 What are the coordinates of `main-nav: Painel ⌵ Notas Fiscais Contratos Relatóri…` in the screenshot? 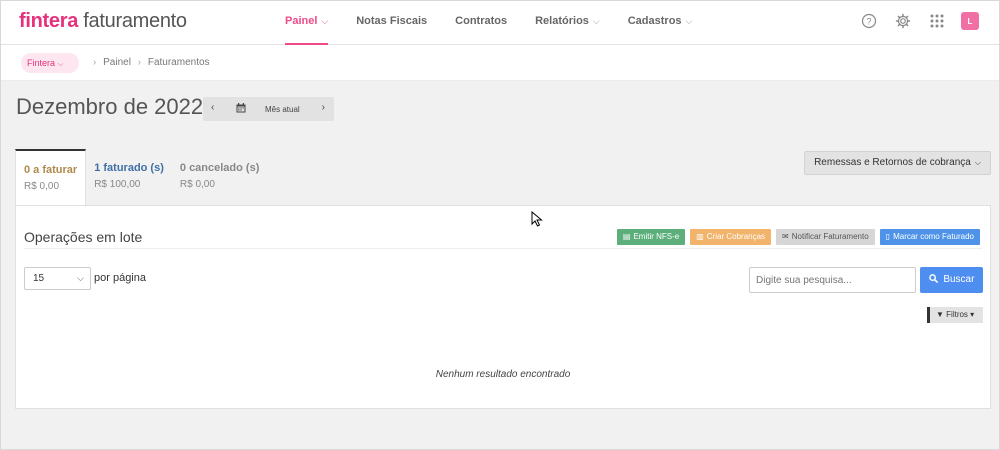 It's located at (502, 23).